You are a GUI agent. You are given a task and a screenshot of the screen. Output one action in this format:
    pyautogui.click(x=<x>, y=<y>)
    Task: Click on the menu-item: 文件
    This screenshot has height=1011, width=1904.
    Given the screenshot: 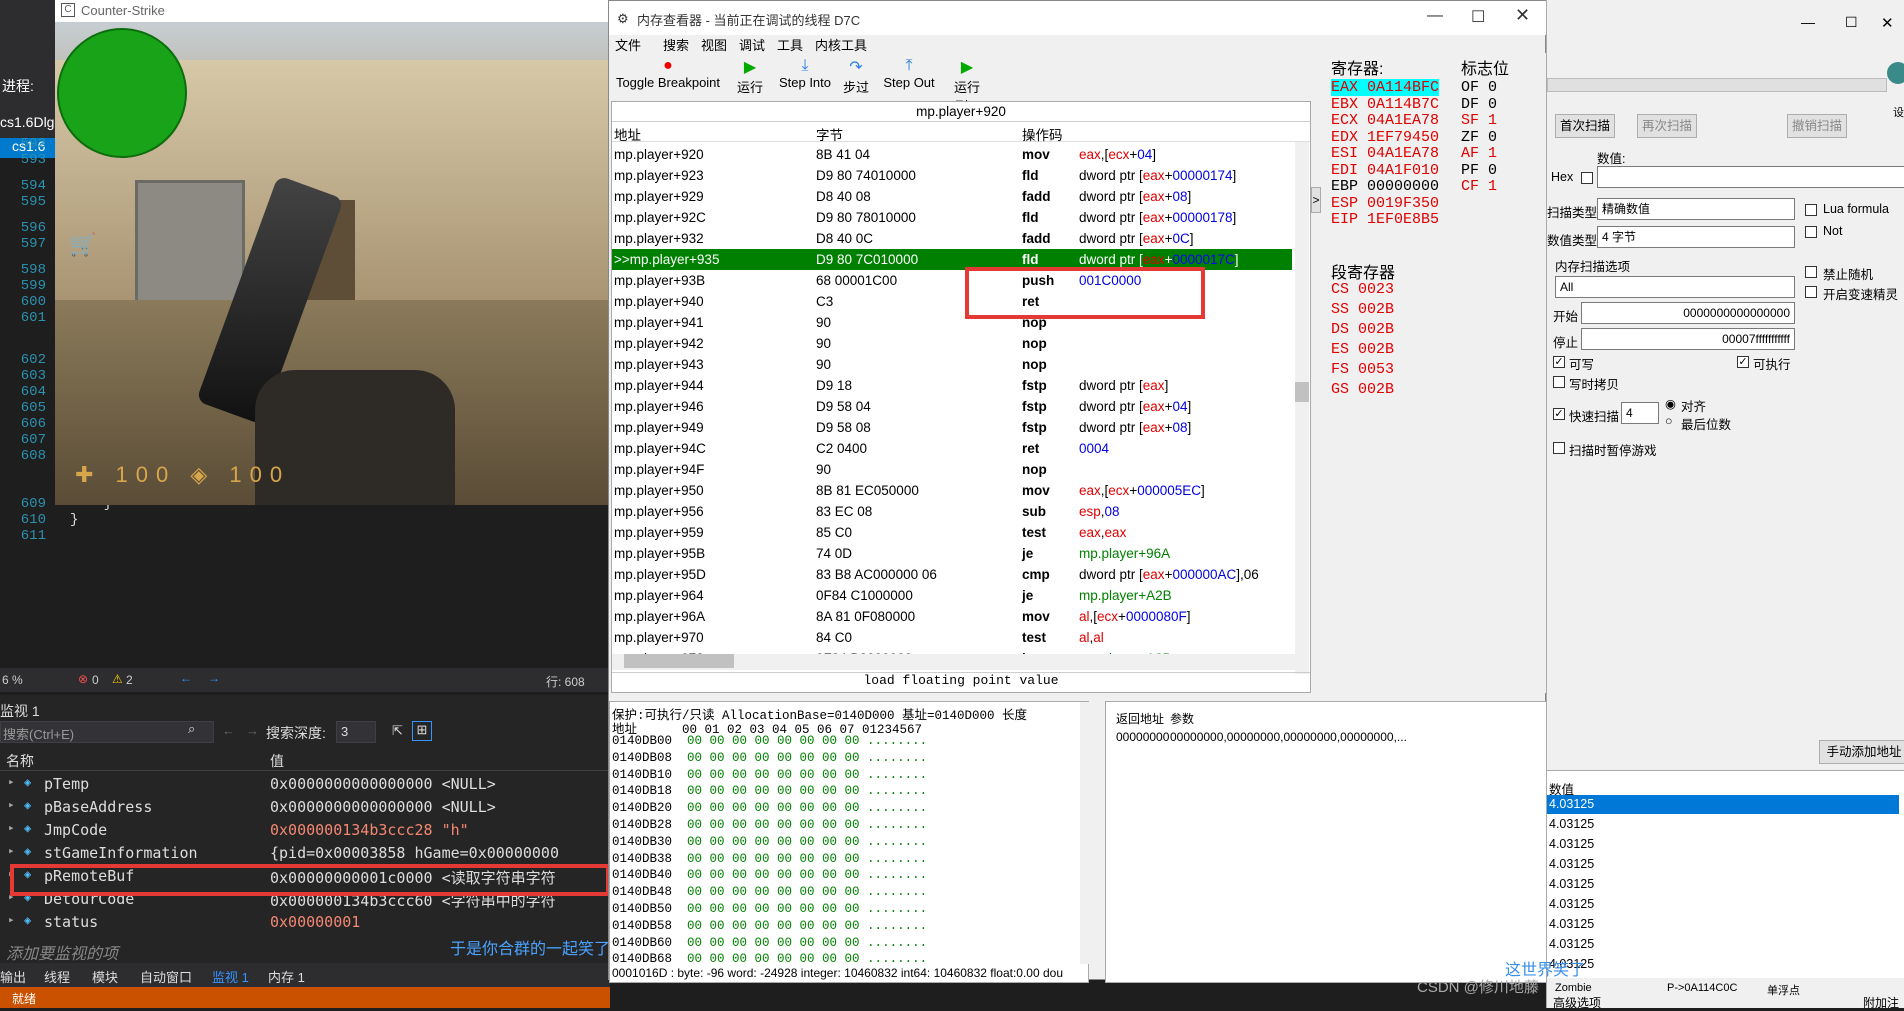 What is the action you would take?
    pyautogui.click(x=628, y=44)
    